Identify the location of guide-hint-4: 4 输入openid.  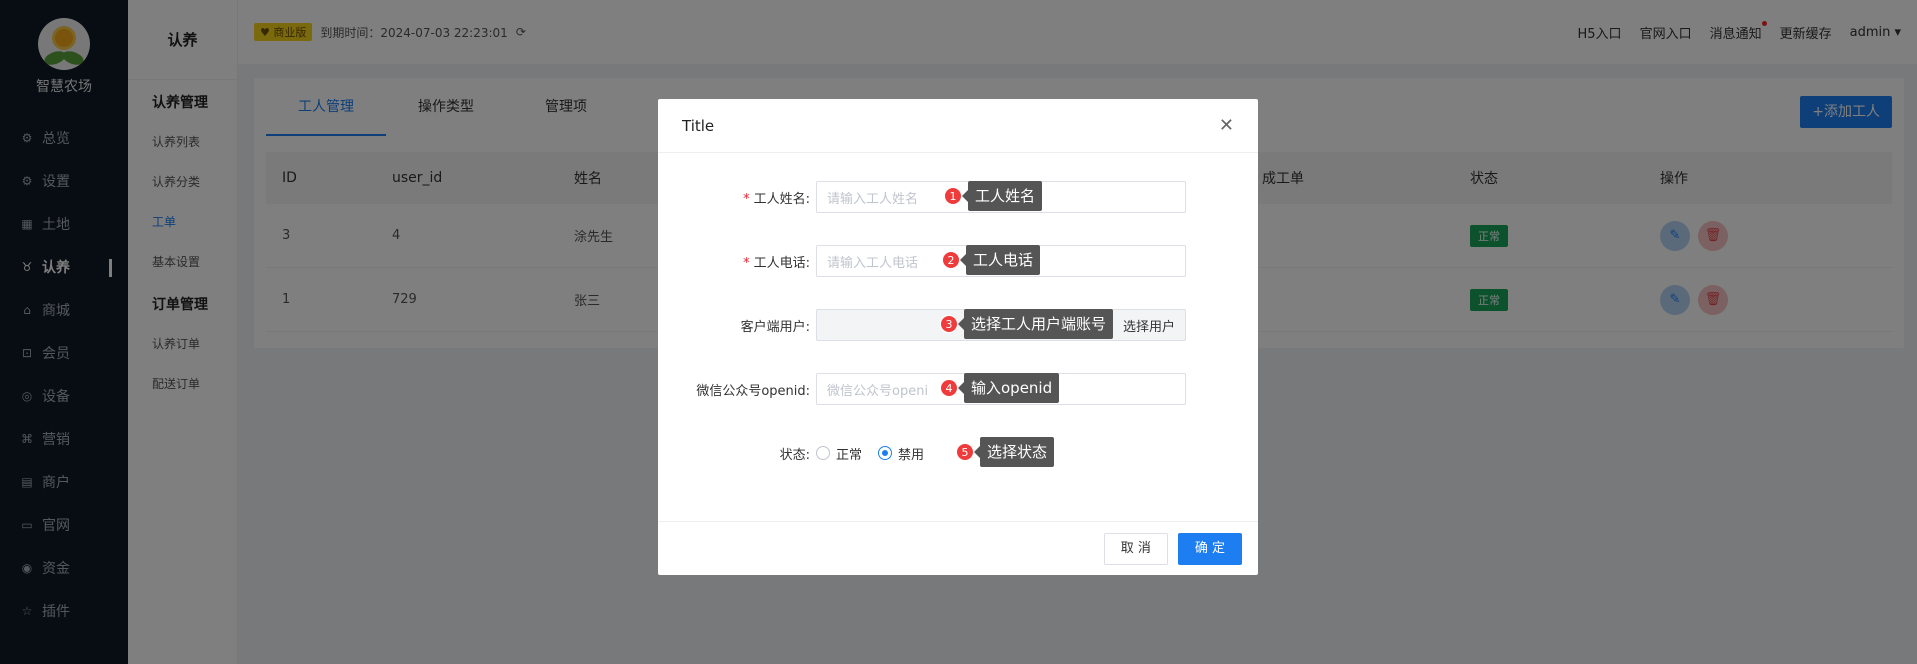
(1000, 388).